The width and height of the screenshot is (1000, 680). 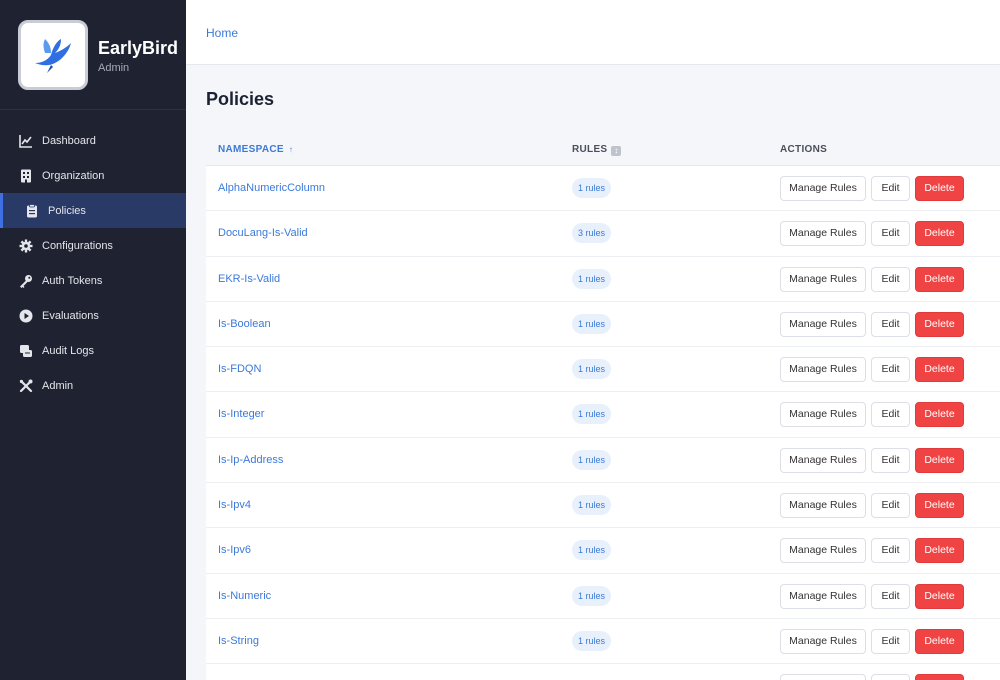 What do you see at coordinates (93, 210) in the screenshot?
I see `sidebar-item-policies: Policies` at bounding box center [93, 210].